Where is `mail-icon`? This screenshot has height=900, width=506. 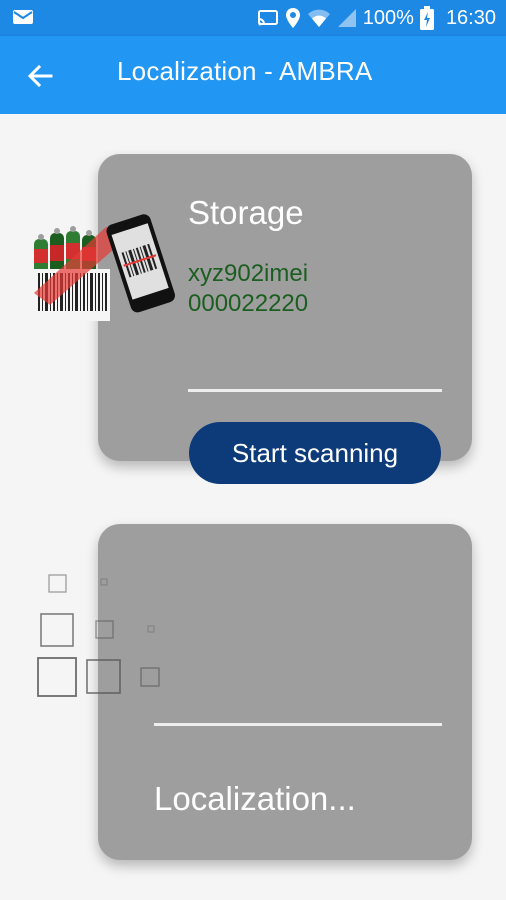 mail-icon is located at coordinates (23, 17).